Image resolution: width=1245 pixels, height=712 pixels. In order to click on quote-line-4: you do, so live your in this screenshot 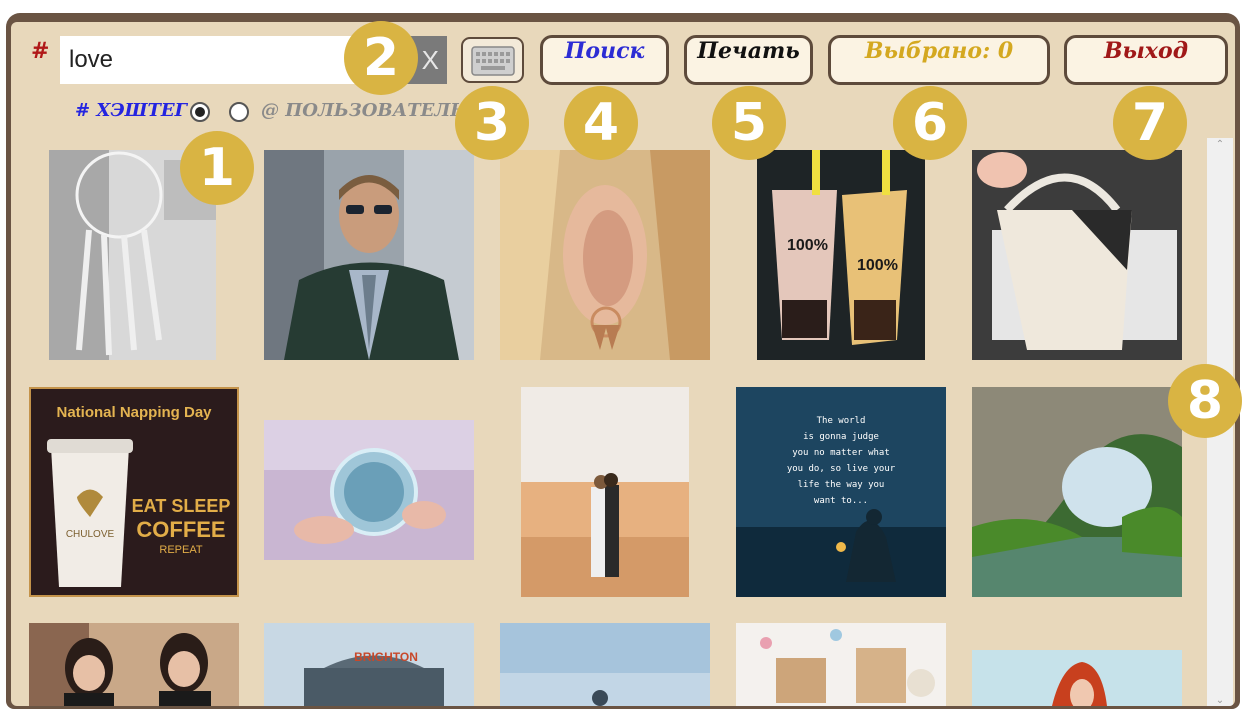, I will do `click(841, 469)`.